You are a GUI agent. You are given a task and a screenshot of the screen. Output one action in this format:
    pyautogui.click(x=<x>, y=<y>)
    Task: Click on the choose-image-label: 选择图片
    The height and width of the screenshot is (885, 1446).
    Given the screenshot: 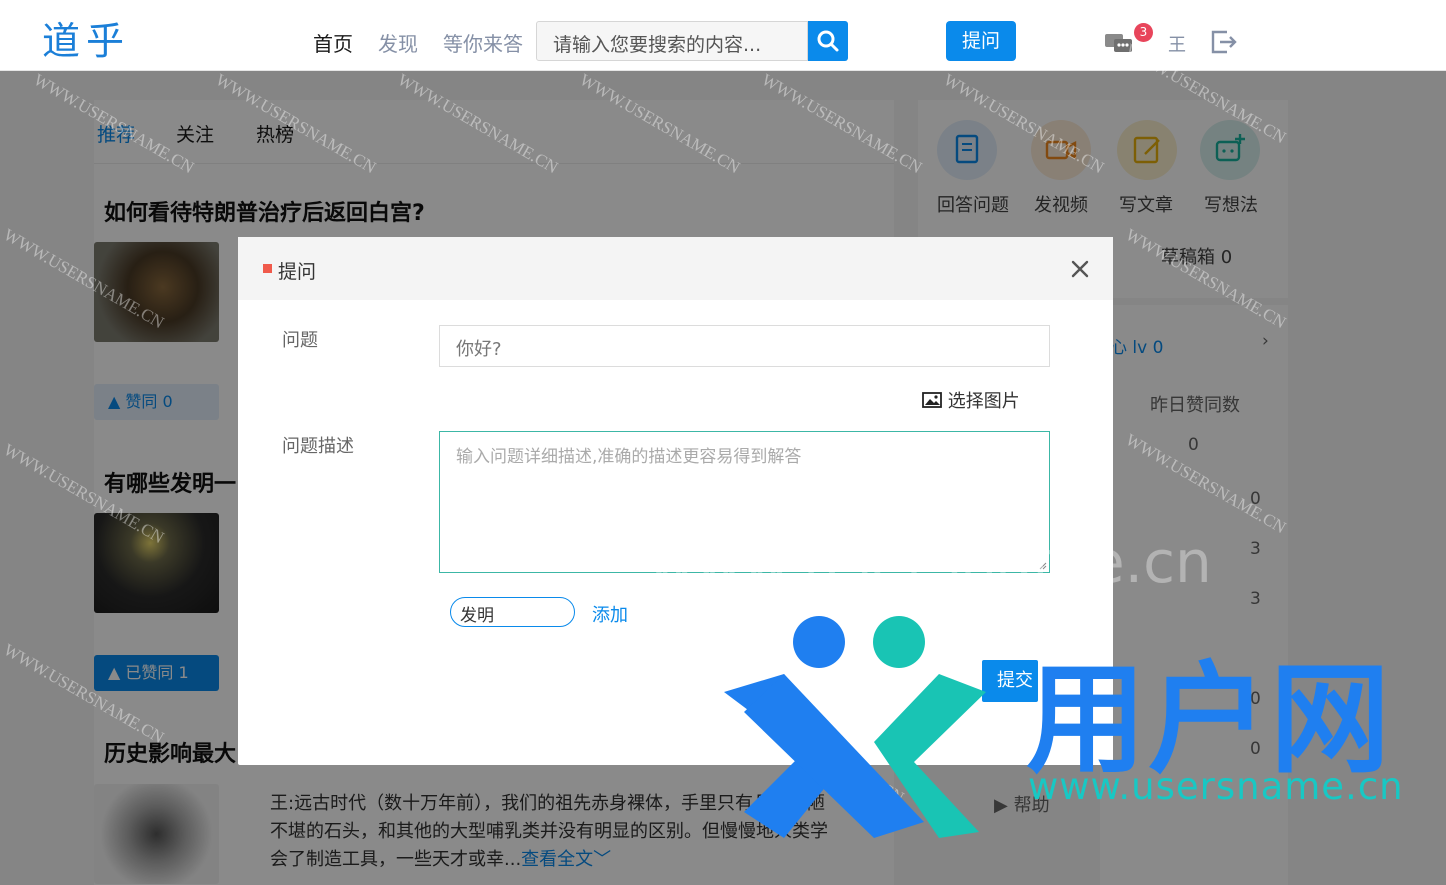 What is the action you would take?
    pyautogui.click(x=983, y=401)
    